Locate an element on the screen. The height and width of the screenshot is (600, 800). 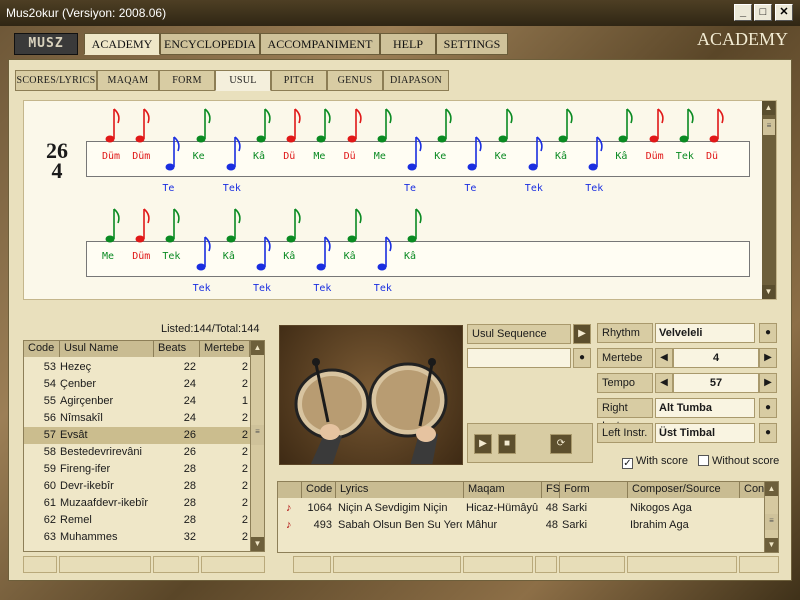
usul-code: 54 is located at coordinates (49, 384).